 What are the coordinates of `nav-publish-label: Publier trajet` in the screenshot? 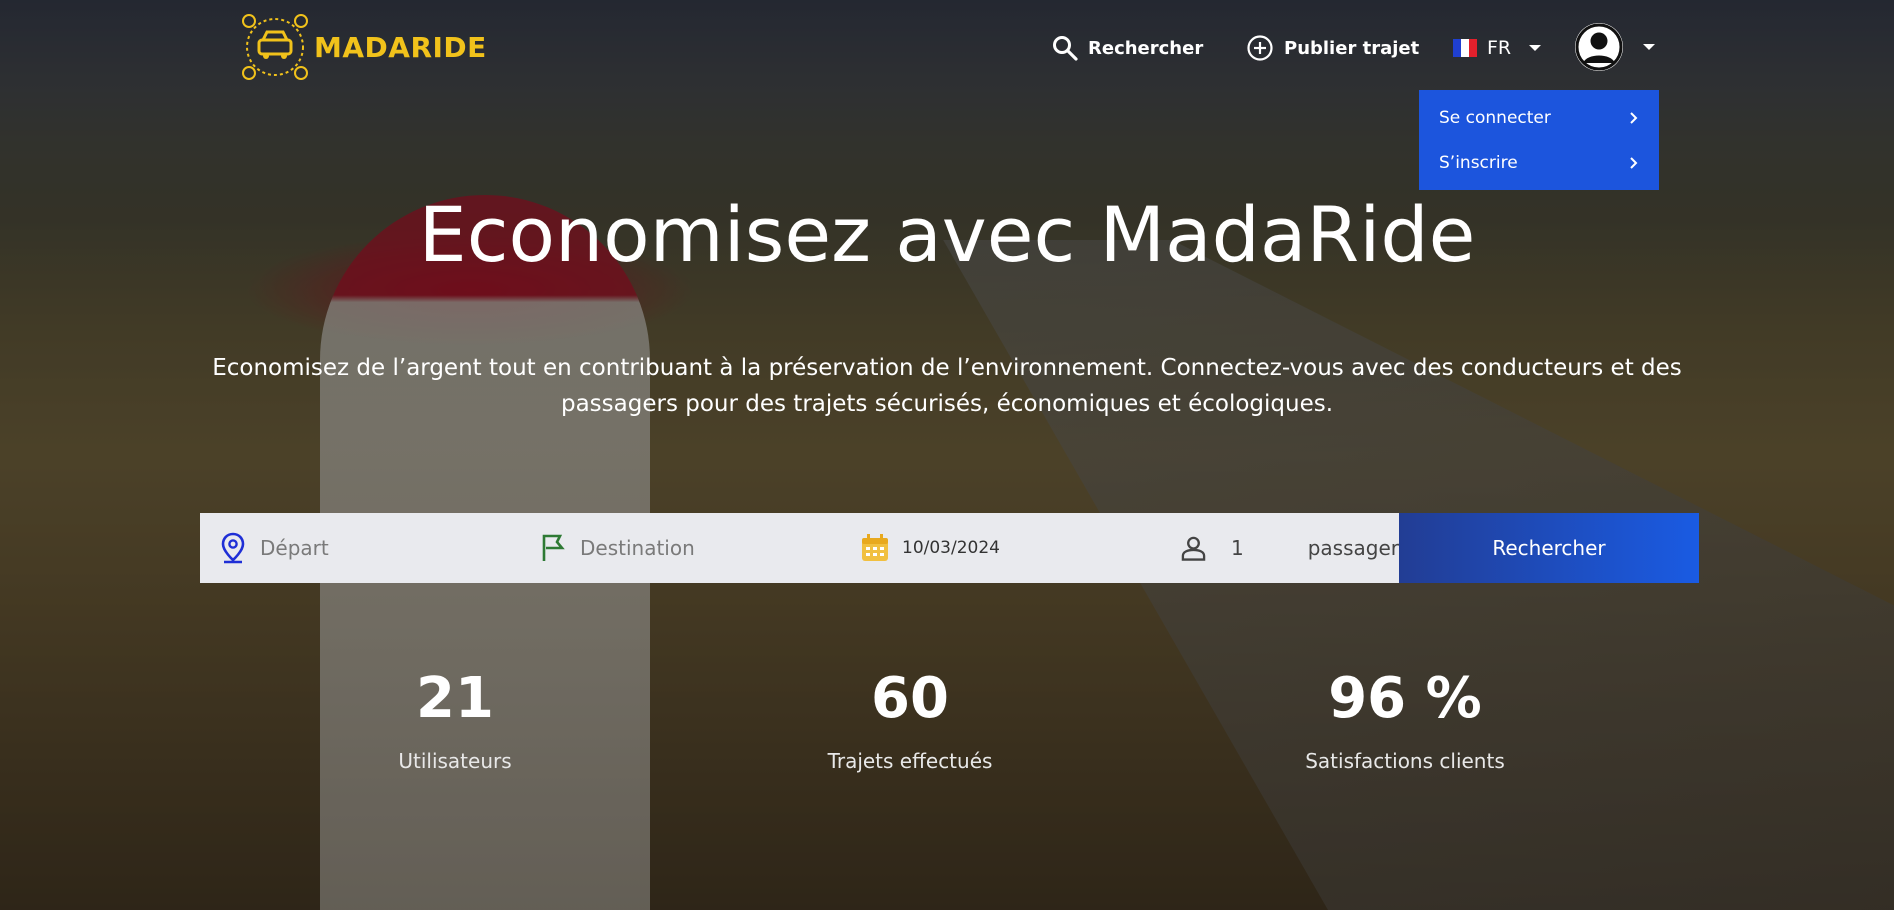 It's located at (1352, 48).